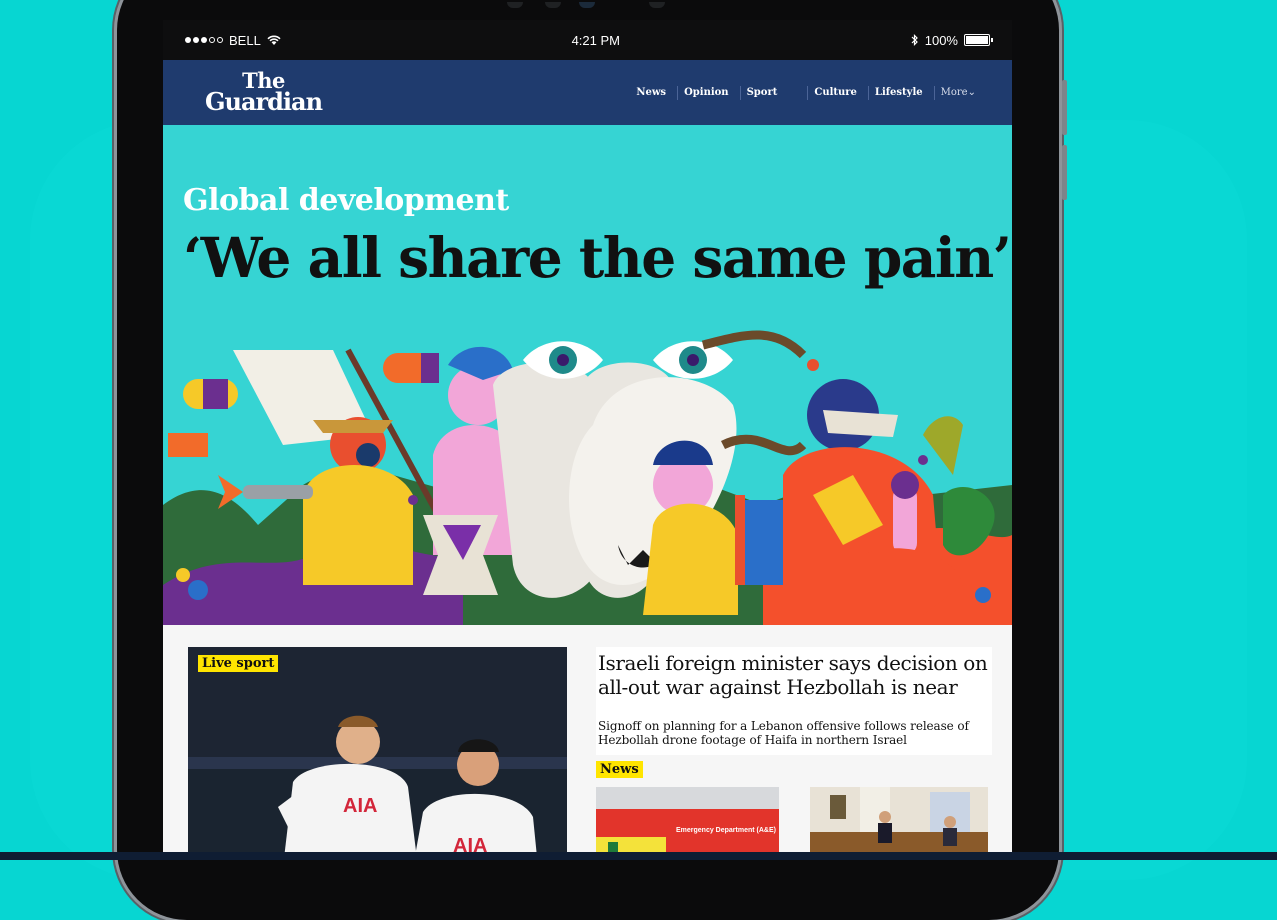 This screenshot has height=920, width=1277. I want to click on battery-icon, so click(978, 40).